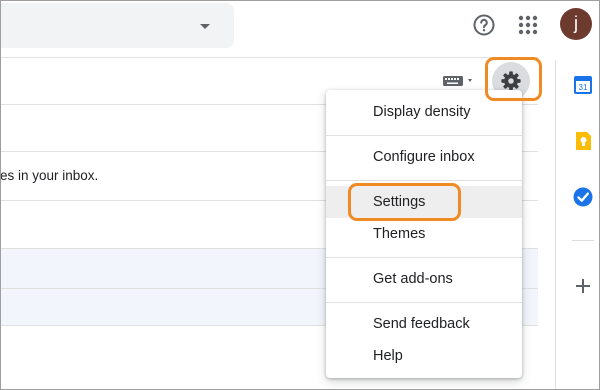 This screenshot has height=390, width=600. I want to click on calendar-icon: 31, so click(583, 85).